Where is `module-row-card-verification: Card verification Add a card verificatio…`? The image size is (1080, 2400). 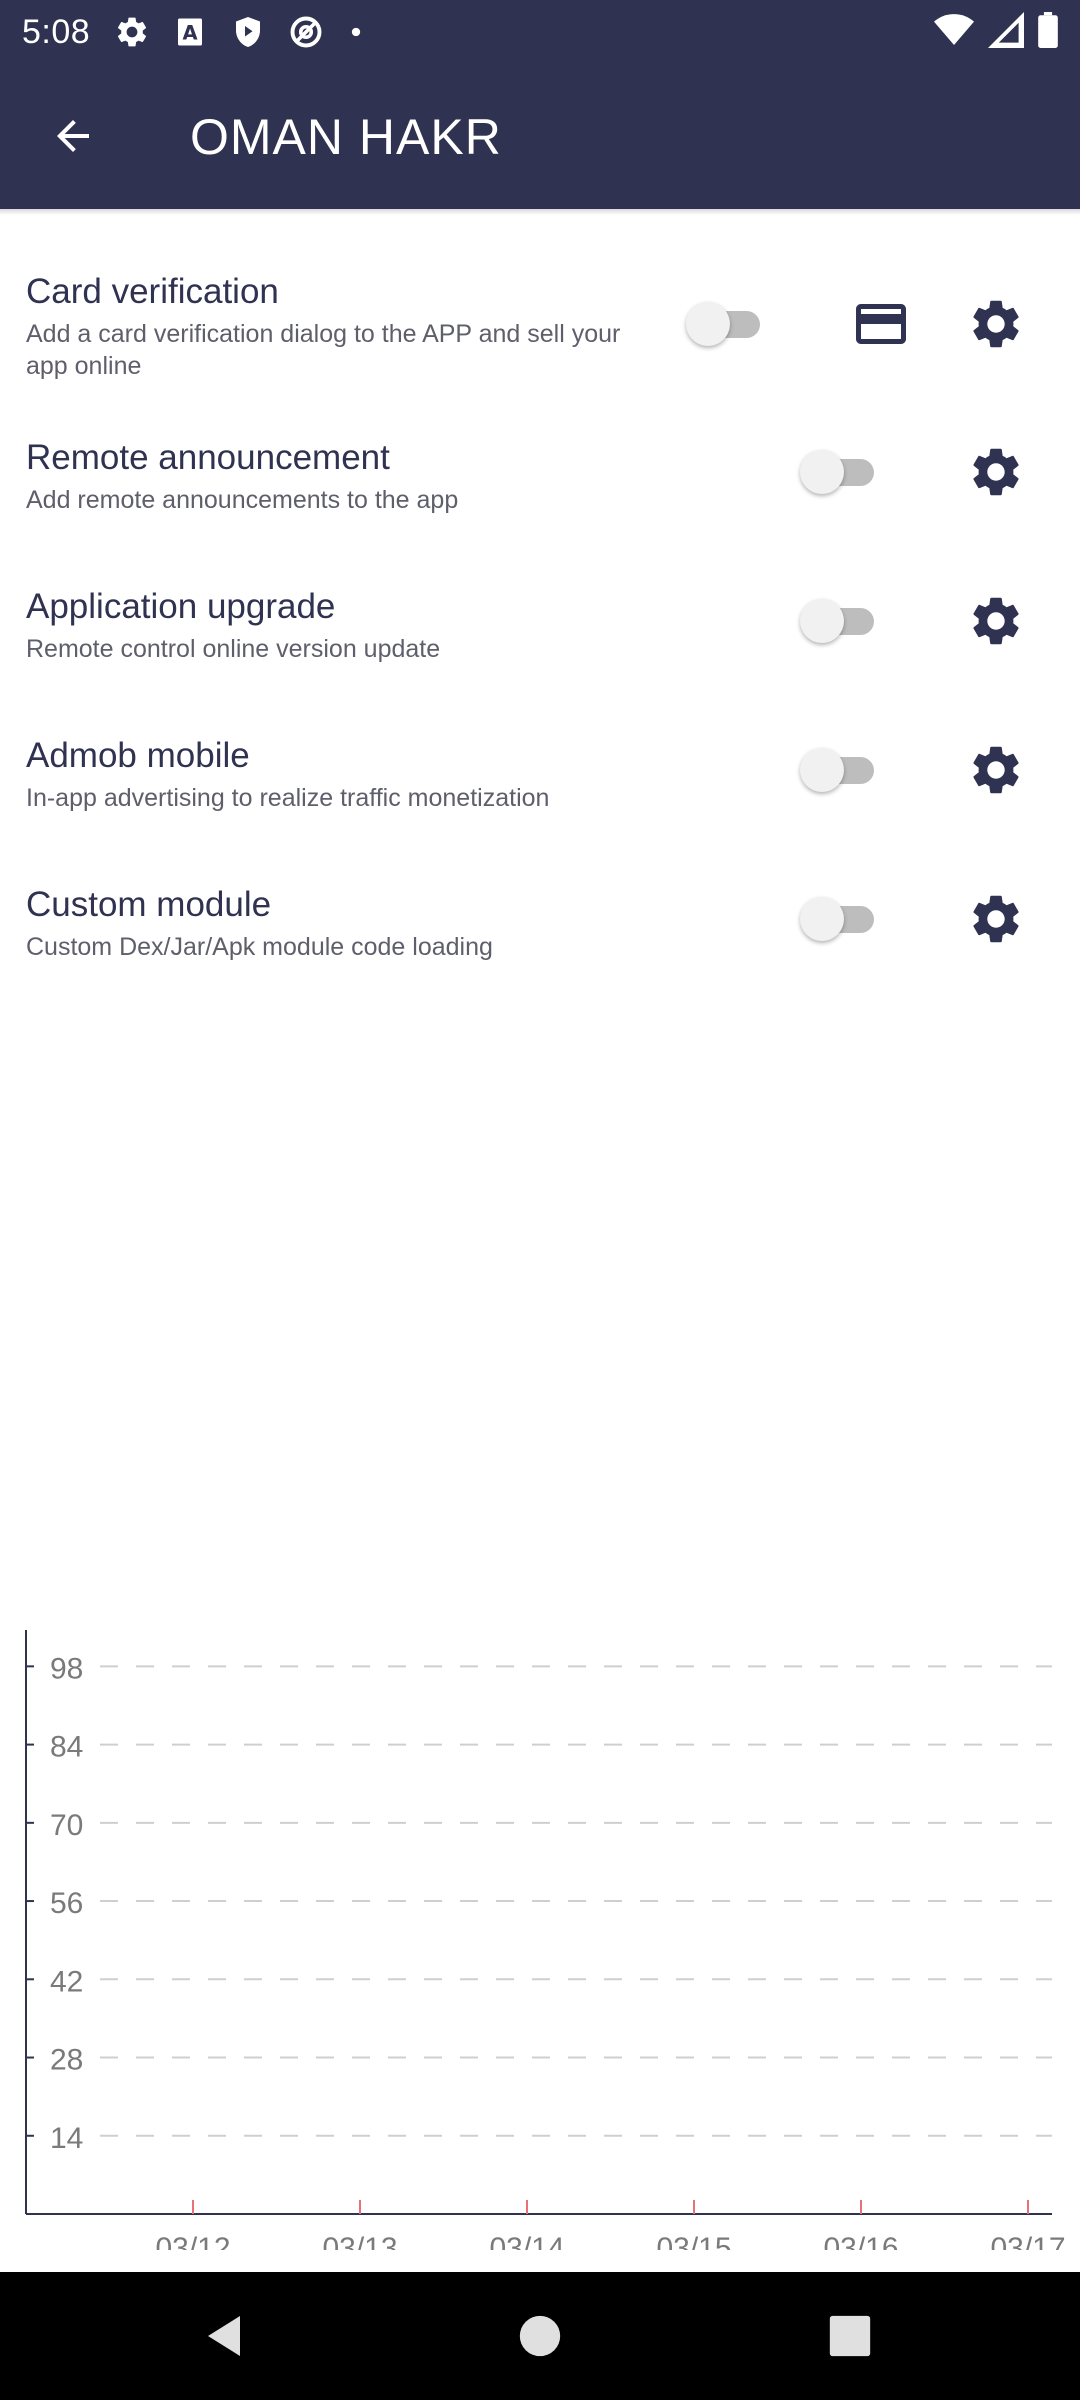
module-row-card-verification: Card verification Add a card verificatio… is located at coordinates (540, 330).